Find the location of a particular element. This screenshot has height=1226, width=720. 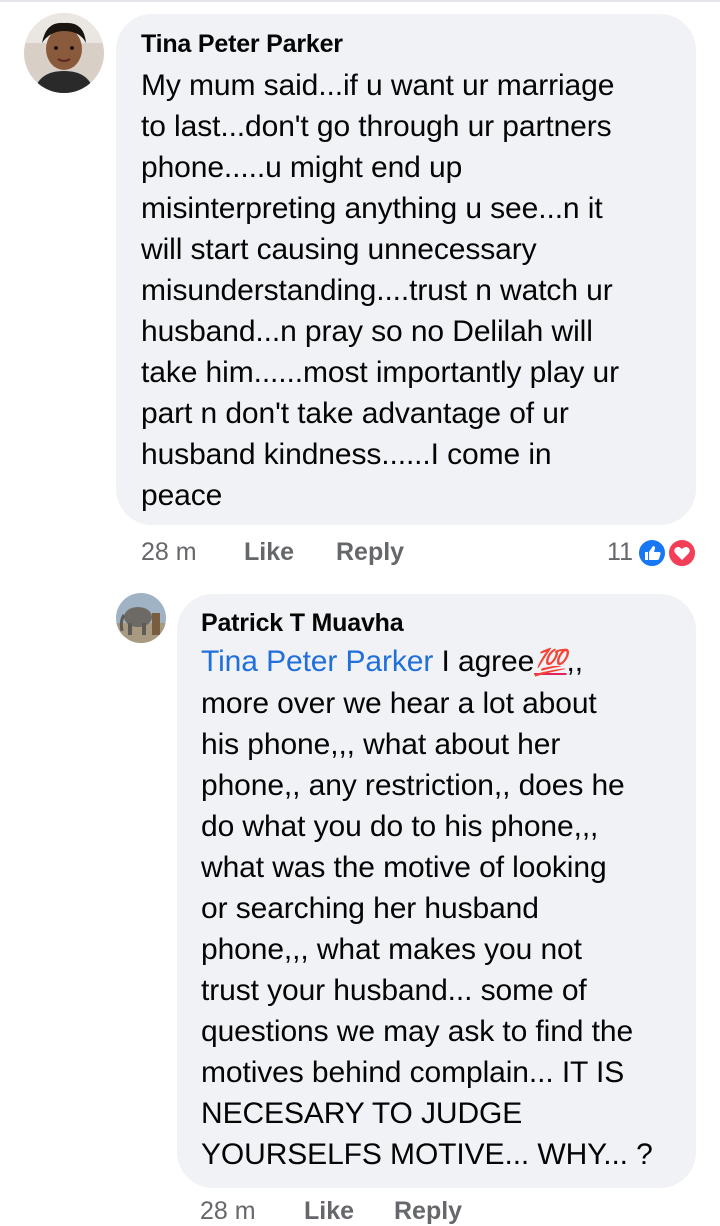

reply-actions: 28 m Like Reply is located at coordinates (440, 1211).